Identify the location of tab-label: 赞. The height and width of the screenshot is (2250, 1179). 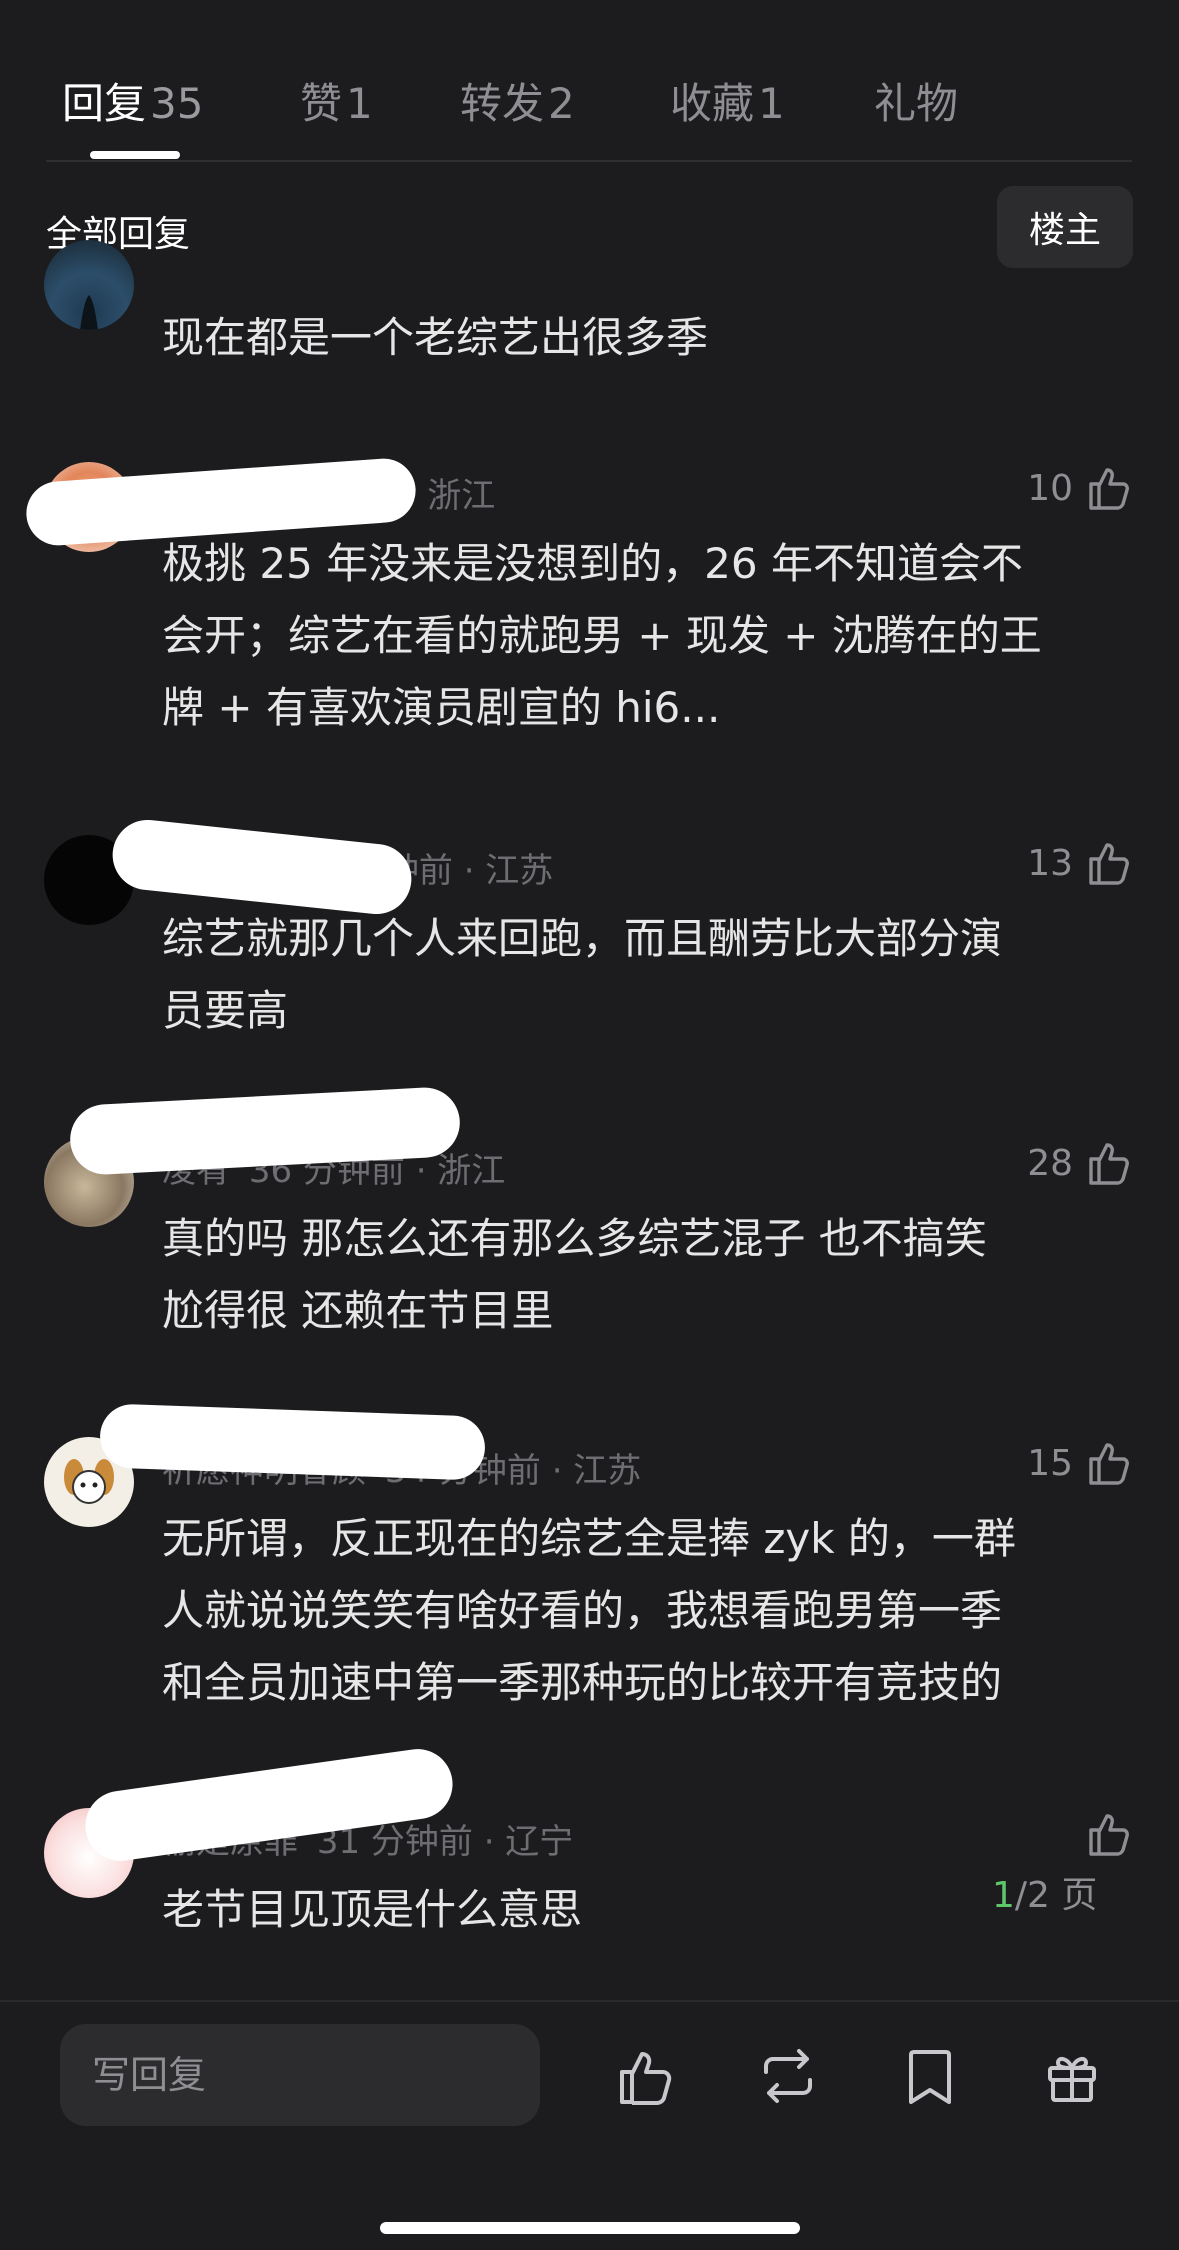
(321, 103).